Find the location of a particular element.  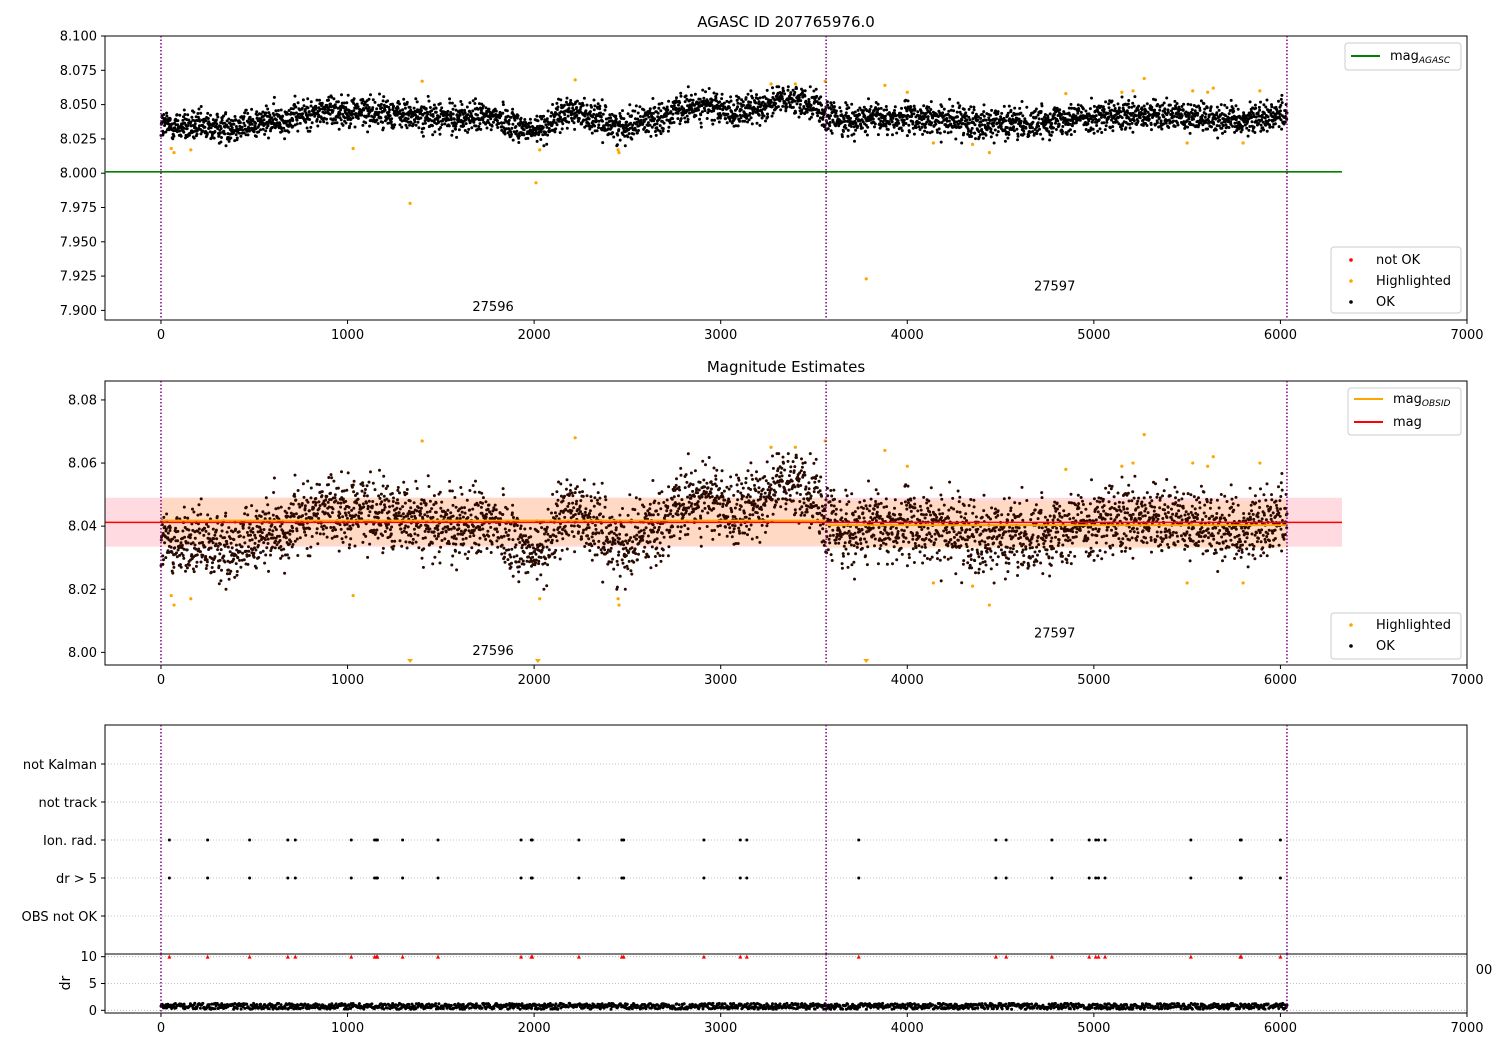

panel2-xtick-label: 2000 is located at coordinates (534, 680).